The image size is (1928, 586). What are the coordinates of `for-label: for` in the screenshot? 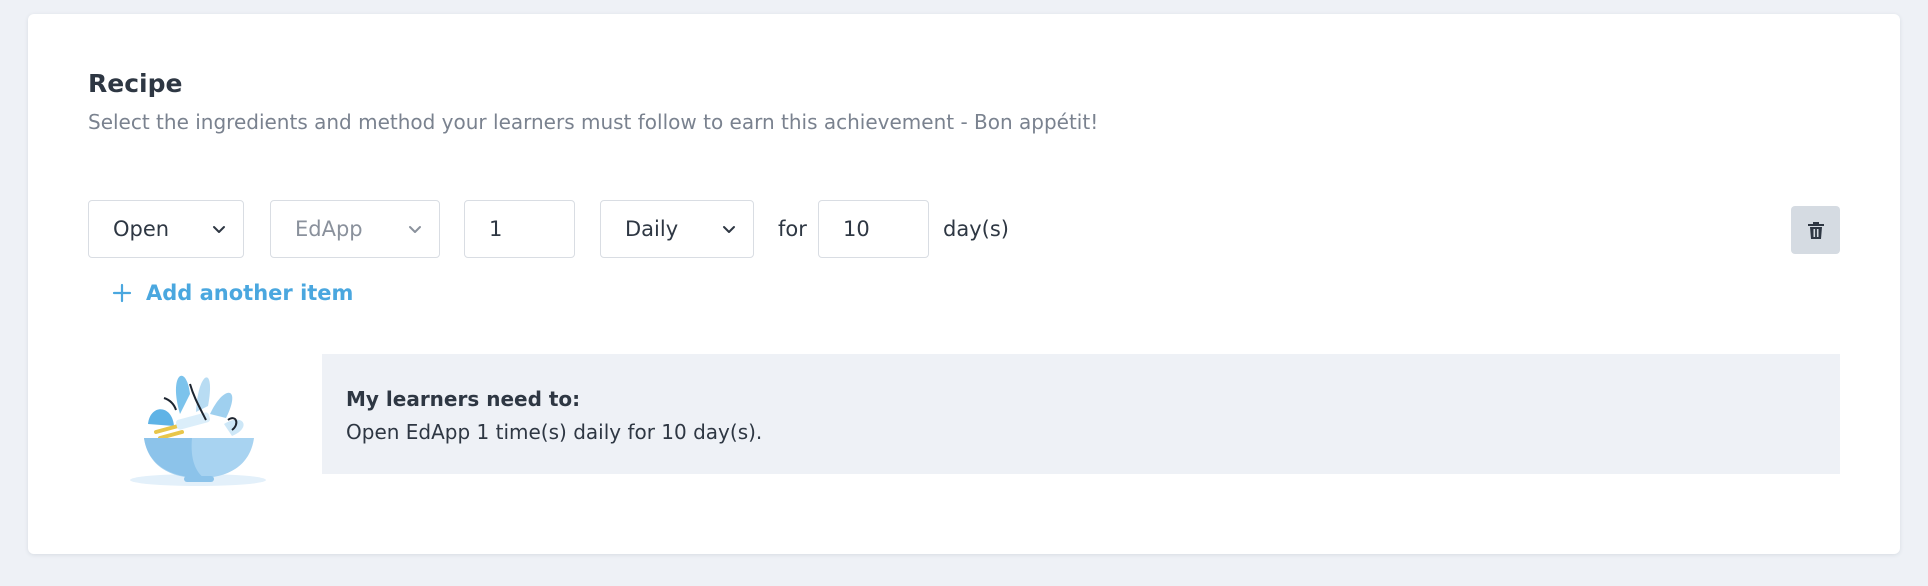 It's located at (792, 229).